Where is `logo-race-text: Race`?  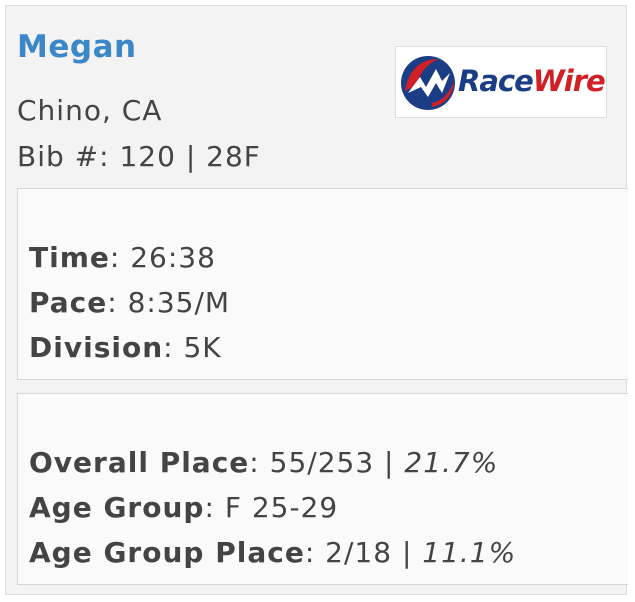
logo-race-text: Race is located at coordinates (496, 81).